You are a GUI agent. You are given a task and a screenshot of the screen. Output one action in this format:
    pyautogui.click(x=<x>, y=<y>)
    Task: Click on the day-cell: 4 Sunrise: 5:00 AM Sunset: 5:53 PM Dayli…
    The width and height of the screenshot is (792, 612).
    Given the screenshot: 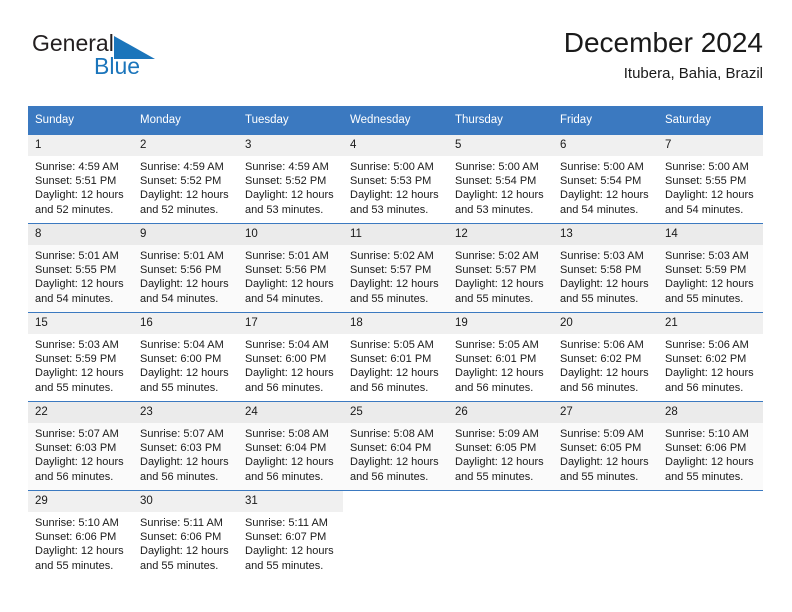 What is the action you would take?
    pyautogui.click(x=395, y=179)
    